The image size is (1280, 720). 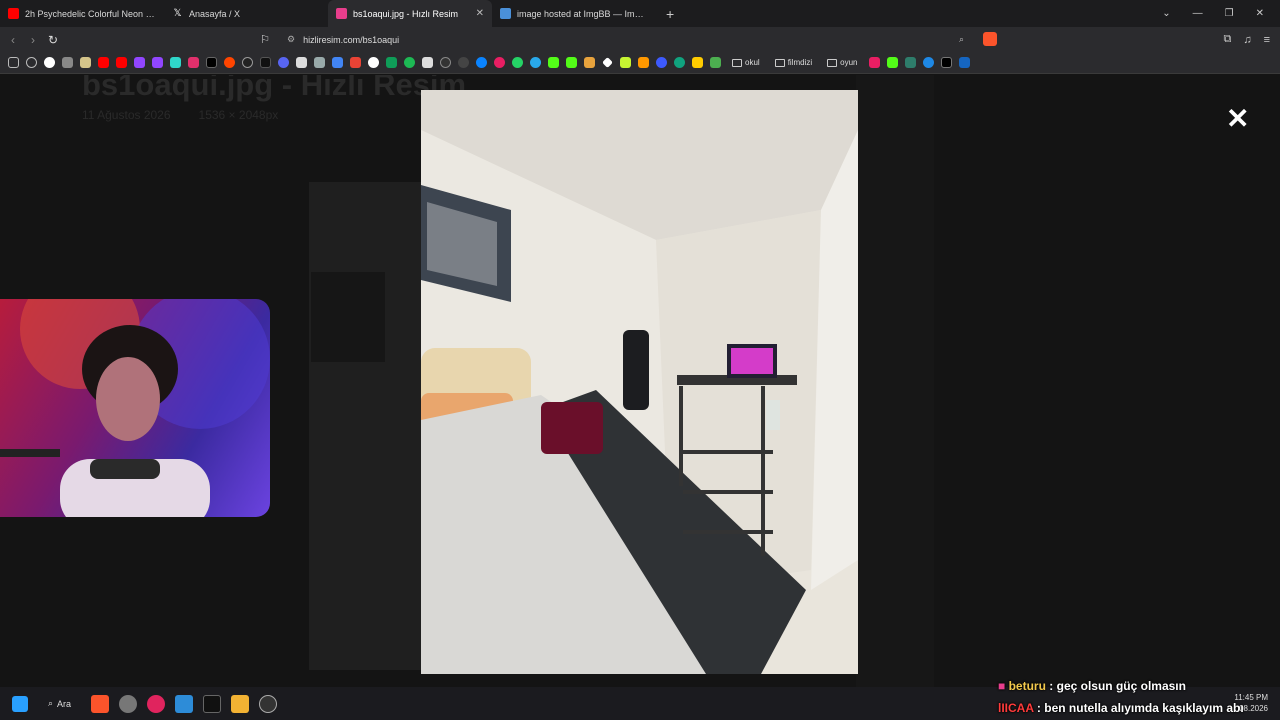 I want to click on chat-message: ■ beturu : geç olsun güç olmasın, so click(x=1092, y=686).